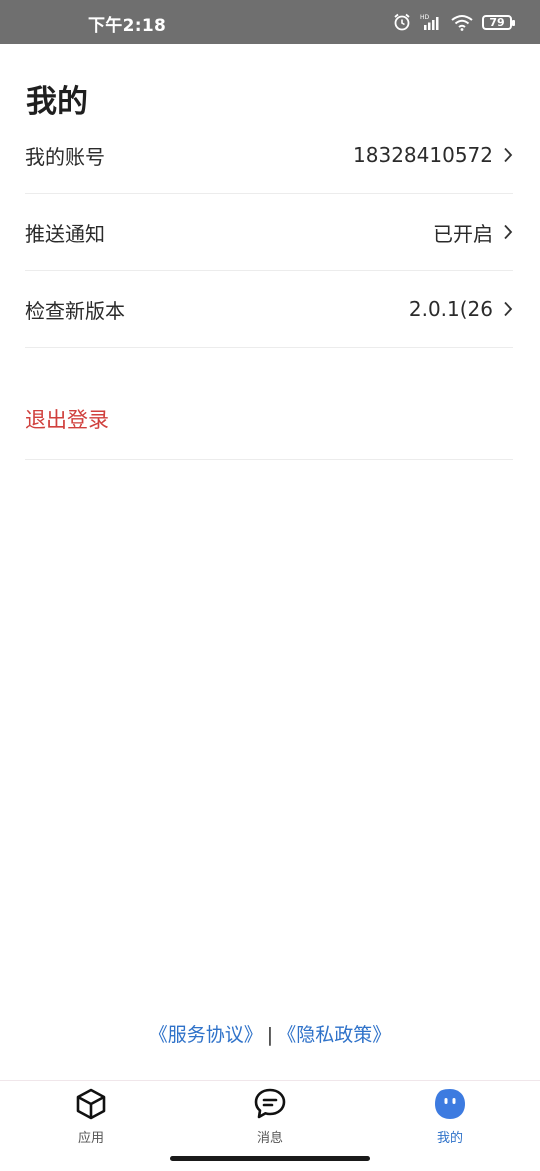  I want to click on tab-profile-label: 我的, so click(449, 1138).